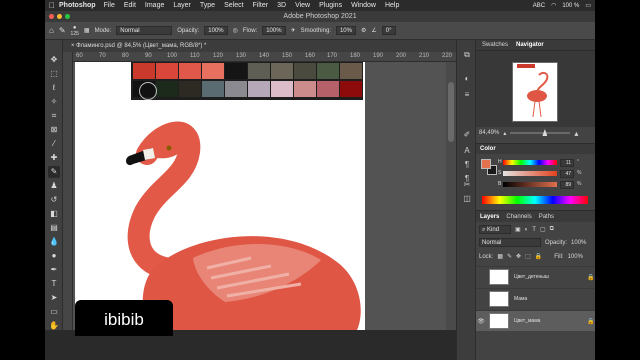 The image size is (640, 360). Describe the element at coordinates (144, 30) in the screenshot. I see `mode-select: Normal` at that location.